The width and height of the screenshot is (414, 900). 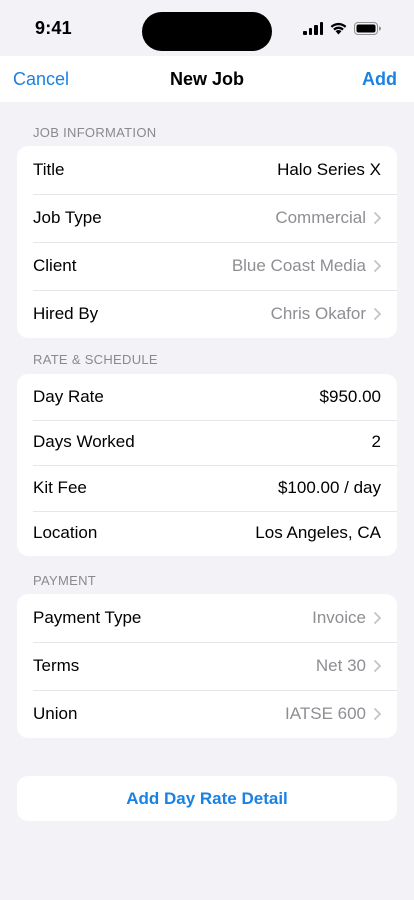 What do you see at coordinates (95, 132) in the screenshot?
I see `section-header-job-information: JOB INFORMATION` at bounding box center [95, 132].